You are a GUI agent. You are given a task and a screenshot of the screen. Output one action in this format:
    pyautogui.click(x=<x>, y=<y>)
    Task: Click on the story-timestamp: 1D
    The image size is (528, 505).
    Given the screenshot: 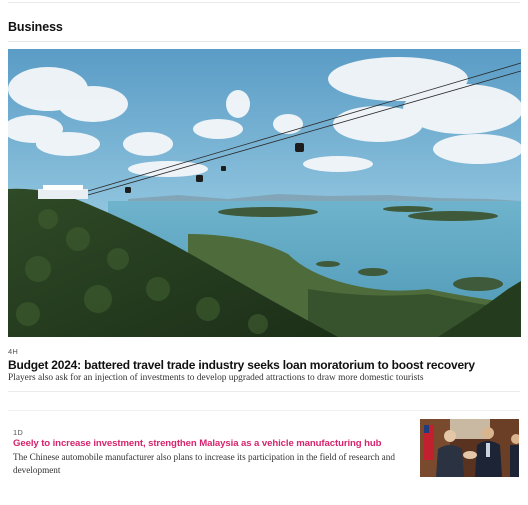 What is the action you would take?
    pyautogui.click(x=18, y=432)
    